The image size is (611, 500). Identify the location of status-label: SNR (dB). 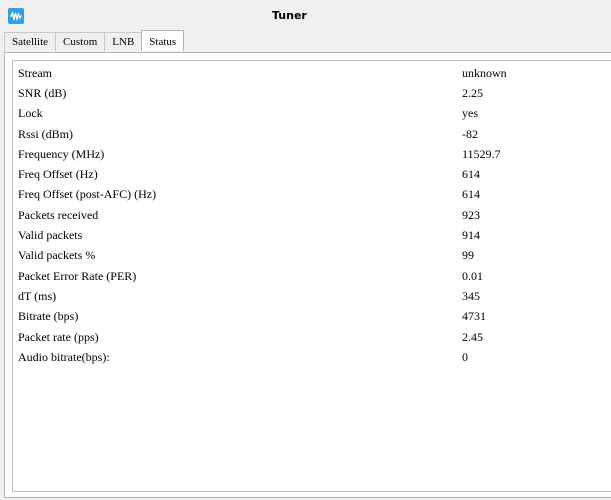
(42, 93).